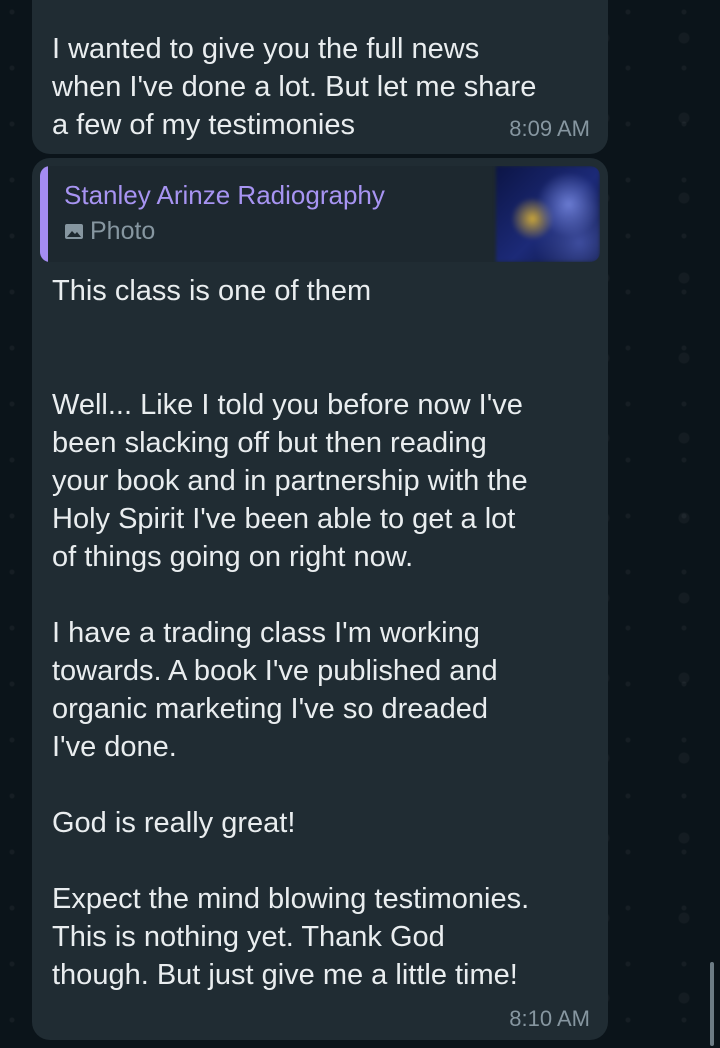 The width and height of the screenshot is (720, 1048). Describe the element at coordinates (548, 214) in the screenshot. I see `quoted-photo-thumbnail` at that location.